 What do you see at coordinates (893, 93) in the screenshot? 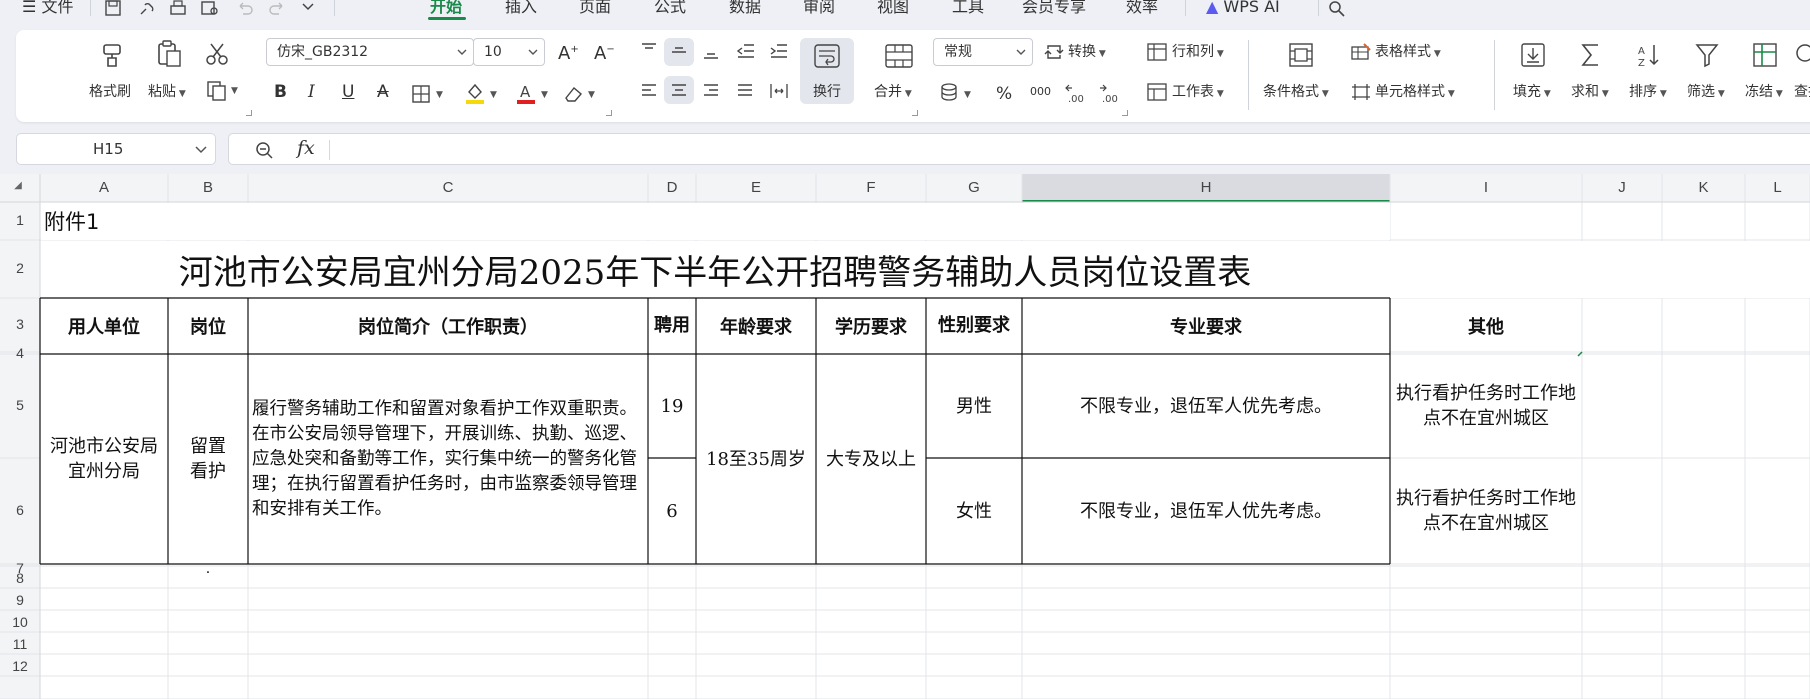
I see `merge-button: 合并 ▼` at bounding box center [893, 93].